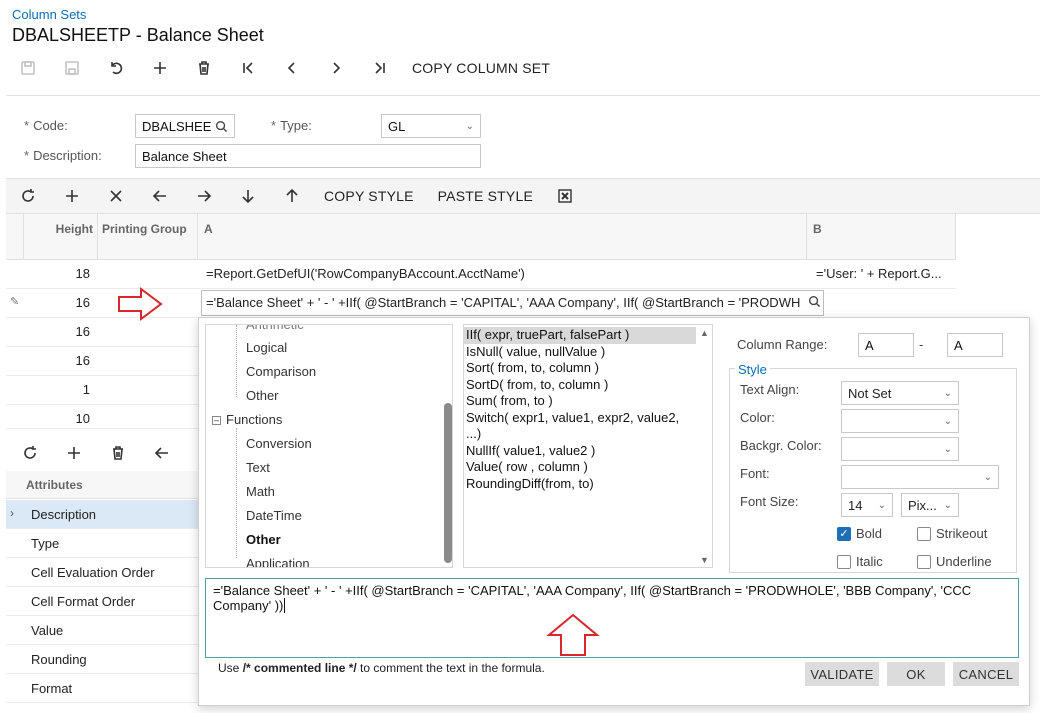  I want to click on scroll-down-icon: ▼, so click(704, 560).